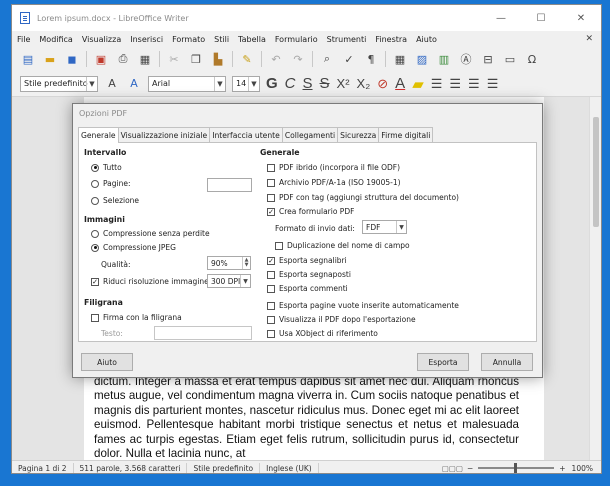 The image size is (610, 486). I want to click on strikethrough-icon: S, so click(325, 83).